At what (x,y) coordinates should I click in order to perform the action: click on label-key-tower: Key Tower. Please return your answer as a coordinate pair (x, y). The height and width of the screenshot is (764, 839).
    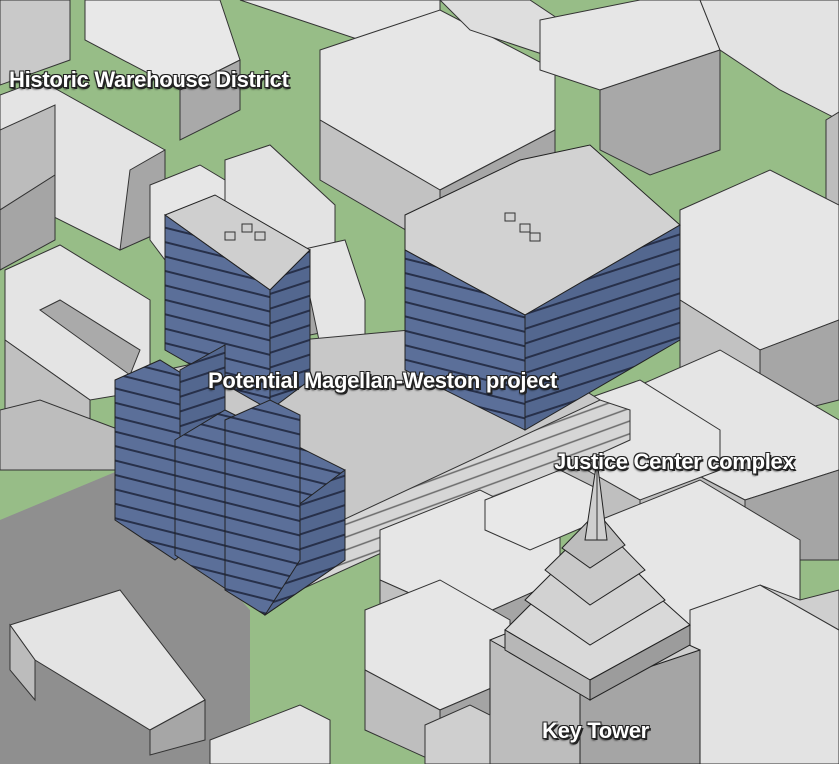
    Looking at the image, I should click on (595, 730).